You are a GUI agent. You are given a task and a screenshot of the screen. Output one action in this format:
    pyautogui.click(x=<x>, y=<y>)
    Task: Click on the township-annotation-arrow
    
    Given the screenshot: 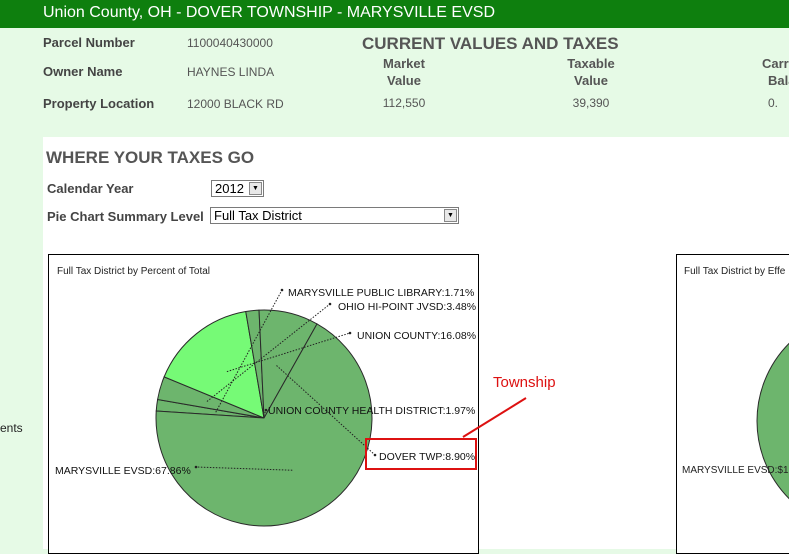 What is the action you would take?
    pyautogui.click(x=446, y=433)
    